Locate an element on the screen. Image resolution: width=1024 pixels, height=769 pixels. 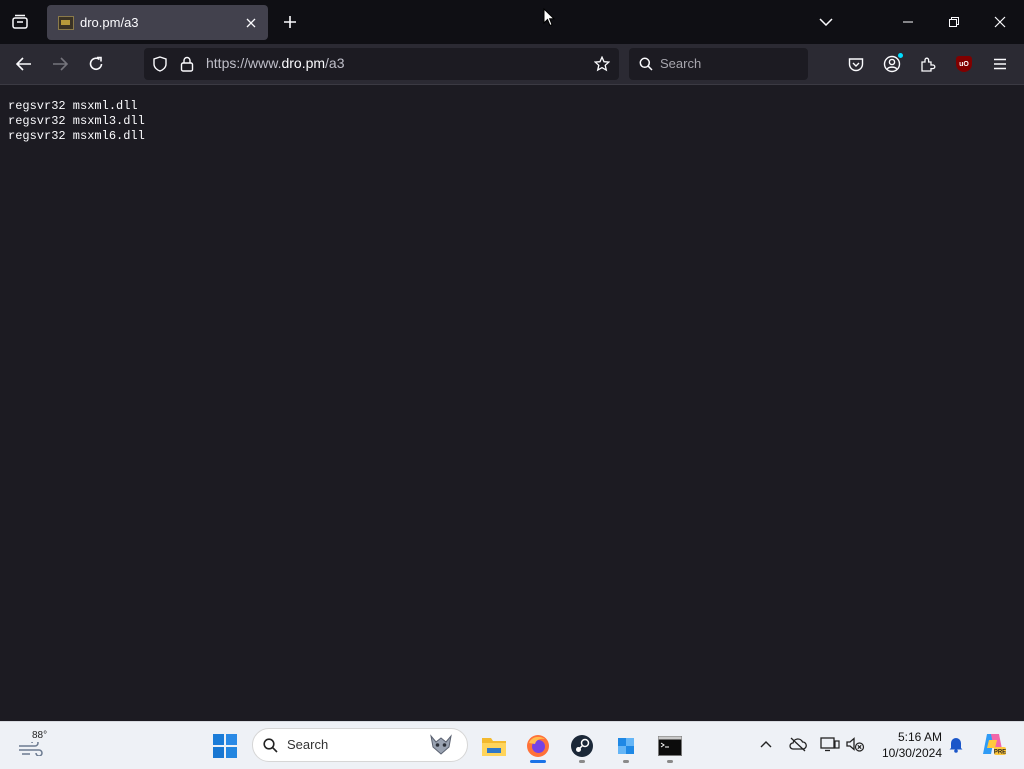
list-all-tabs-button is located at coordinates (20, 22).